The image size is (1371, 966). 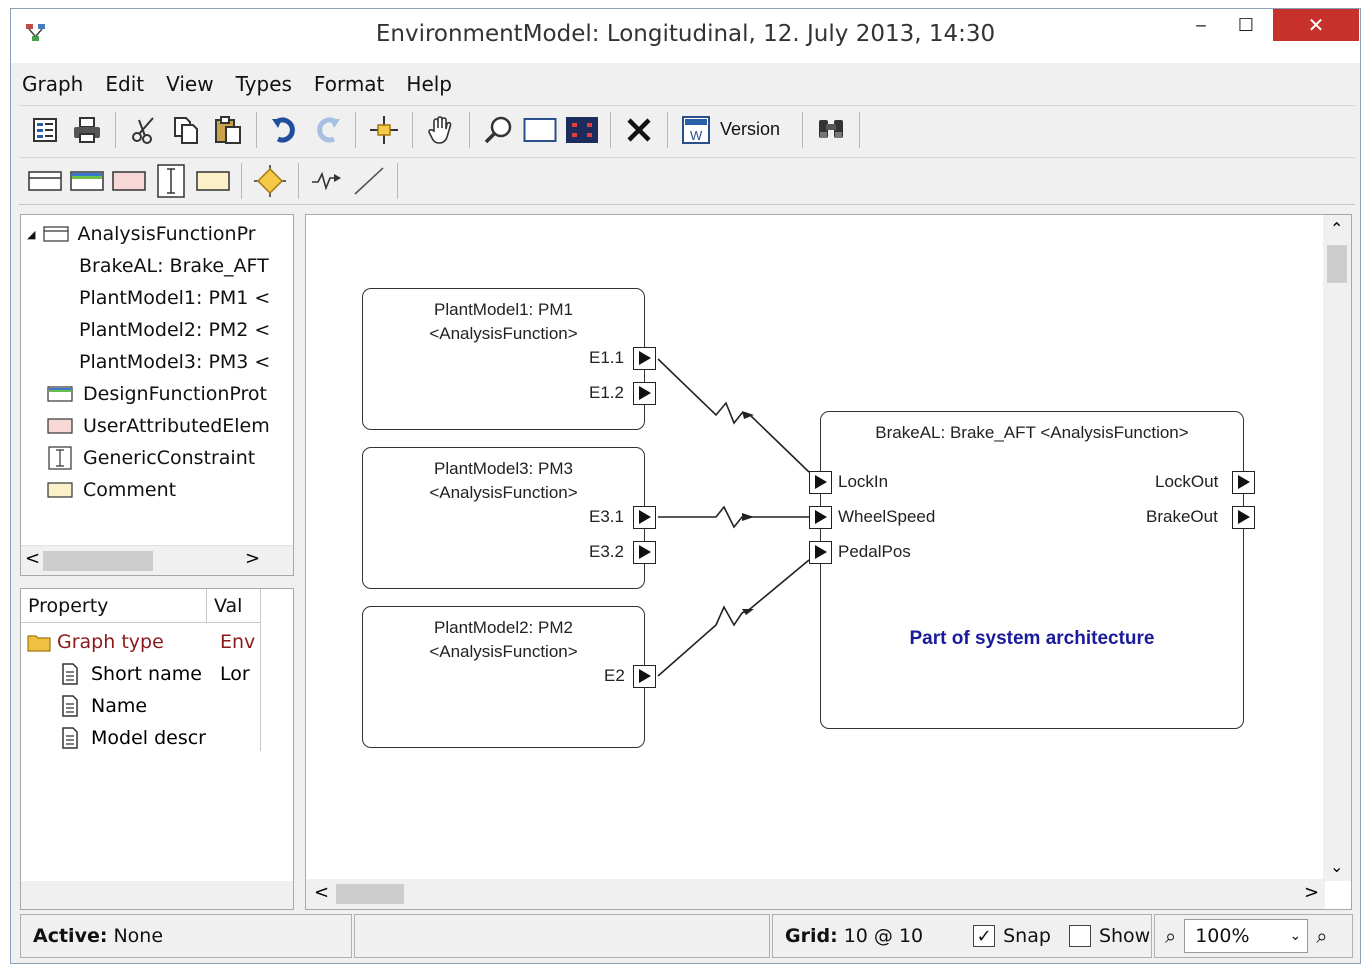 I want to click on port-tool, so click(x=270, y=181).